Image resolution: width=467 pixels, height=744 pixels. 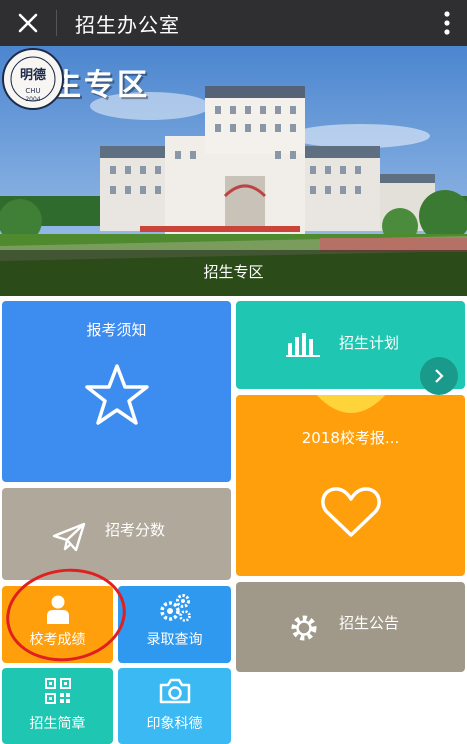 I want to click on tile-announcement-label: 招生公告, so click(x=369, y=623).